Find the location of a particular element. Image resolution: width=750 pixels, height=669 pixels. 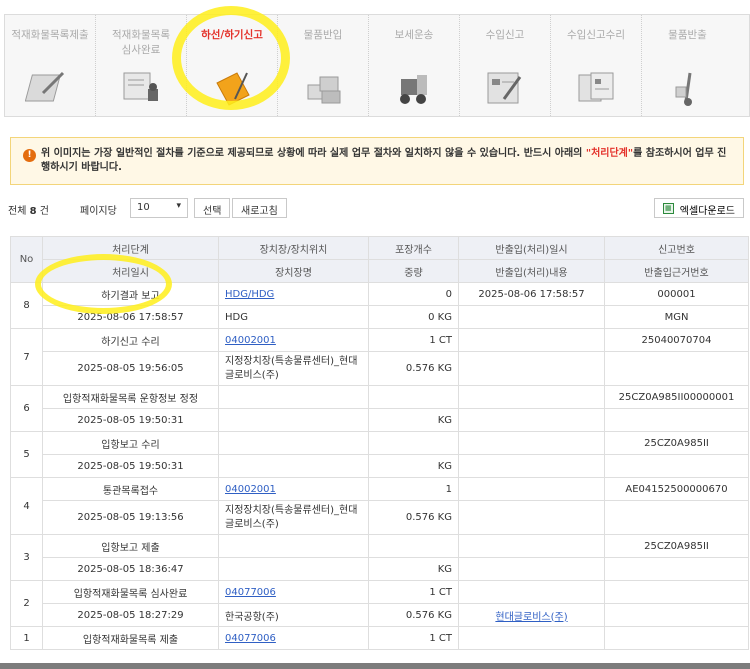

step-2: 적재화물목록 심사완료 is located at coordinates (141, 65).